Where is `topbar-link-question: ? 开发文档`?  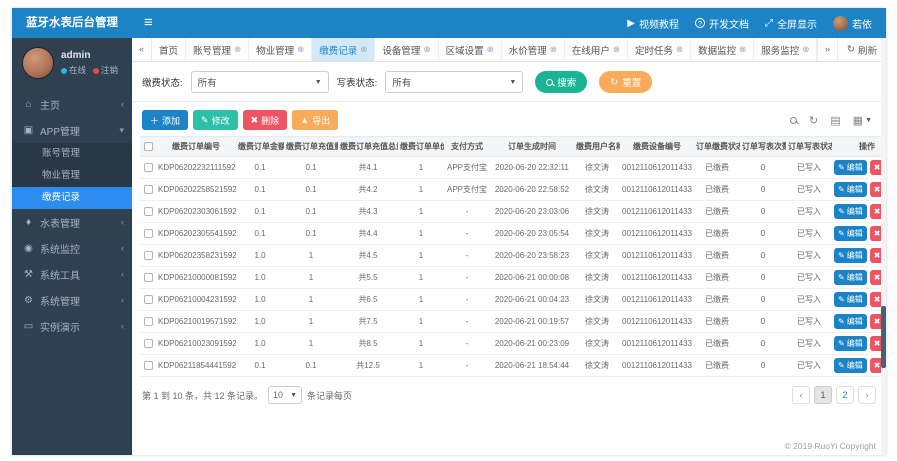
topbar-link-question: ? 开发文档 is located at coordinates (722, 23).